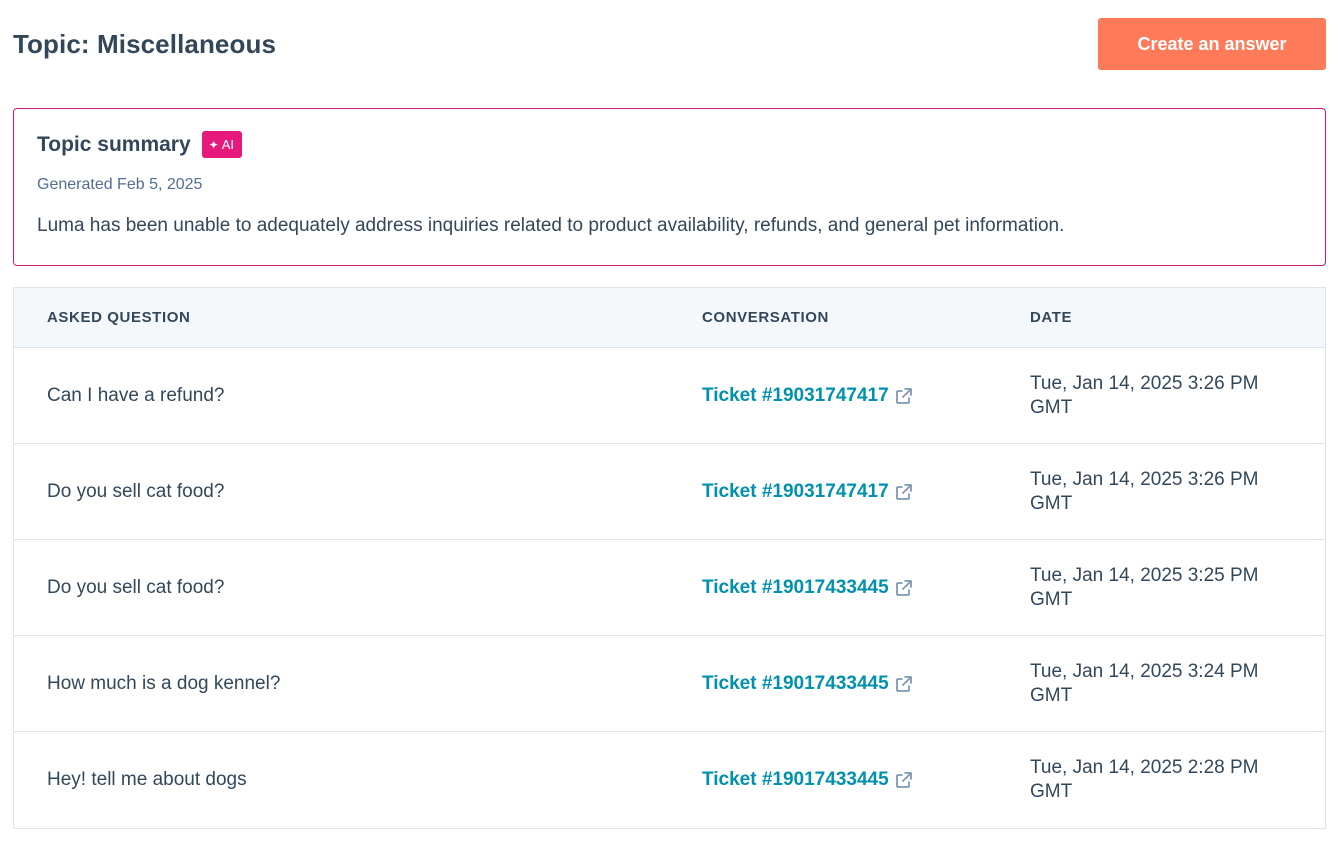 This screenshot has height=854, width=1340. Describe the element at coordinates (120, 184) in the screenshot. I see `summary-generated-date: Generated Feb 5, 2025` at that location.